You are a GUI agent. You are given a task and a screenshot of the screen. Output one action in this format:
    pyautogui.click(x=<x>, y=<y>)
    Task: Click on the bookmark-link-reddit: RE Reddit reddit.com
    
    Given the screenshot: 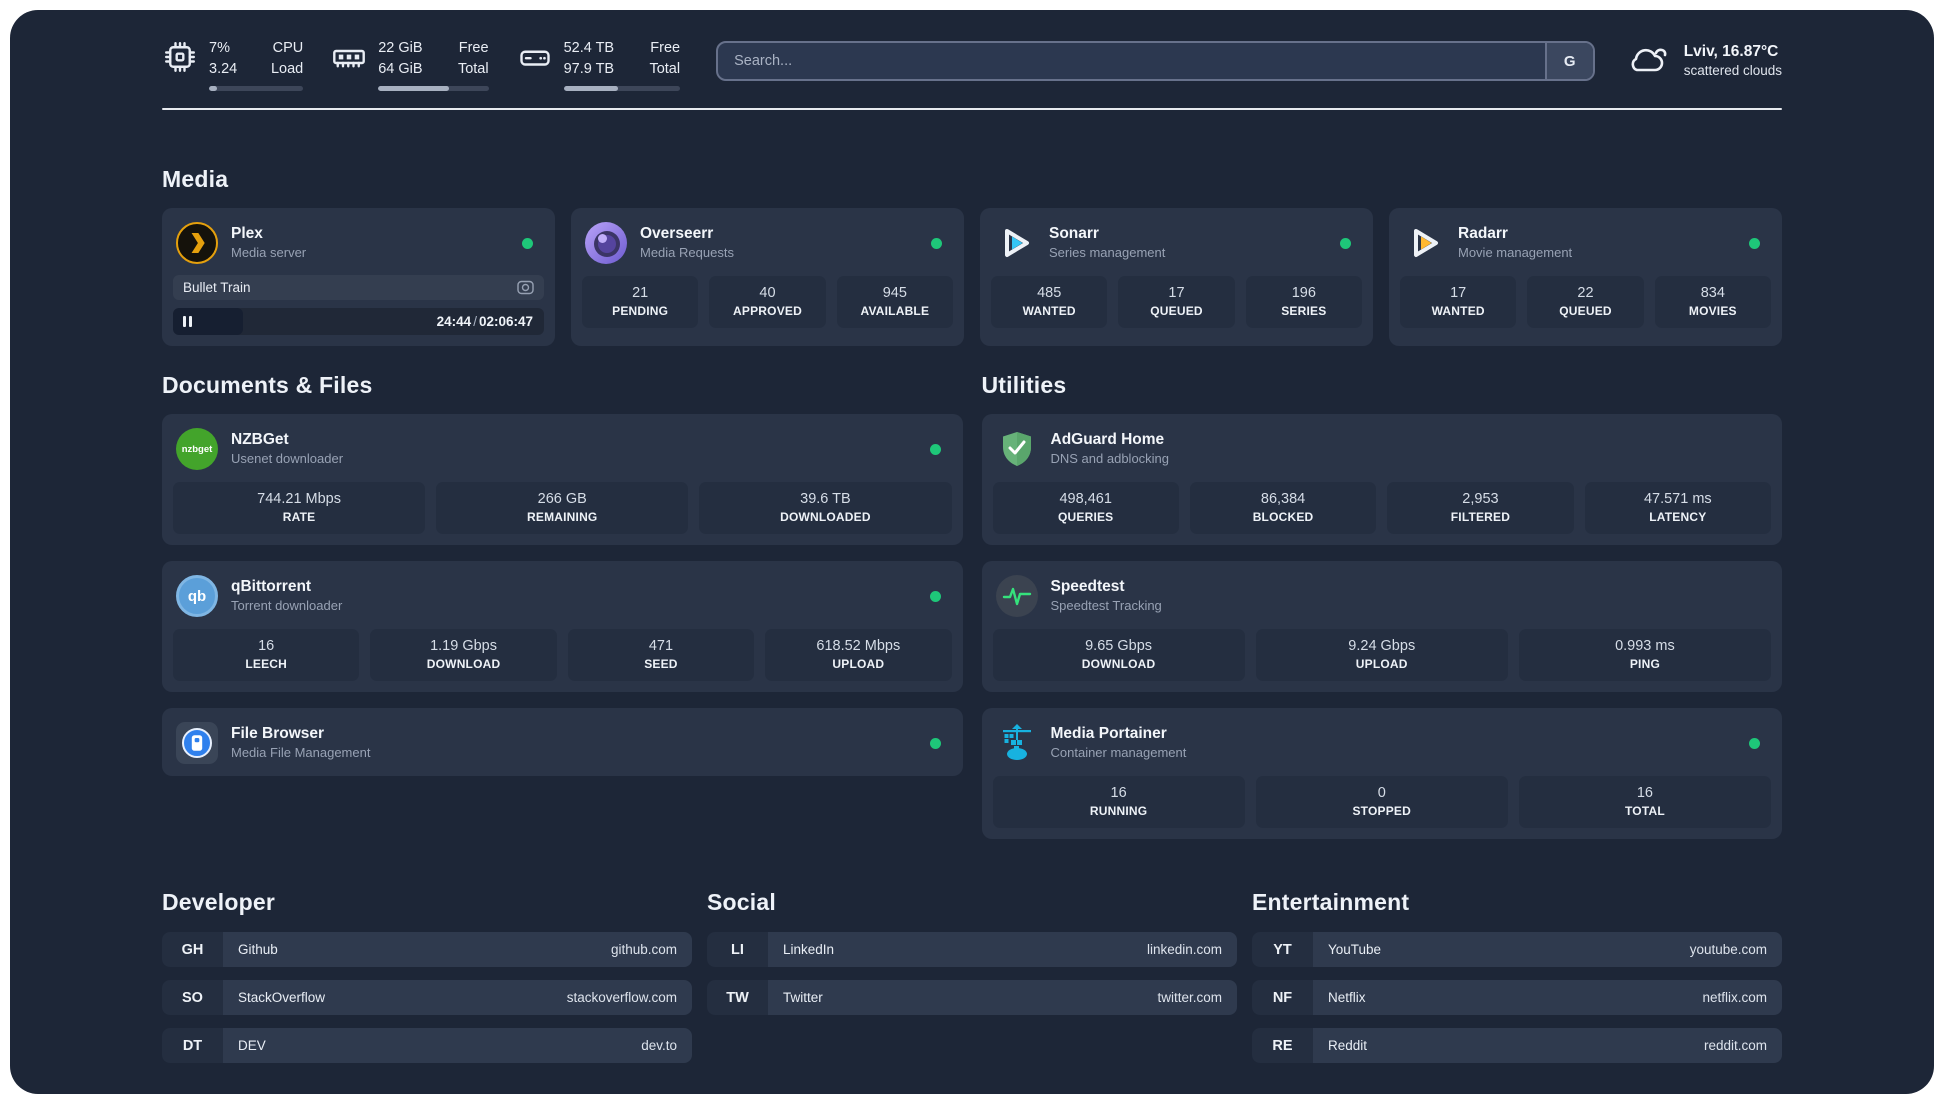 What is the action you would take?
    pyautogui.click(x=1517, y=1046)
    